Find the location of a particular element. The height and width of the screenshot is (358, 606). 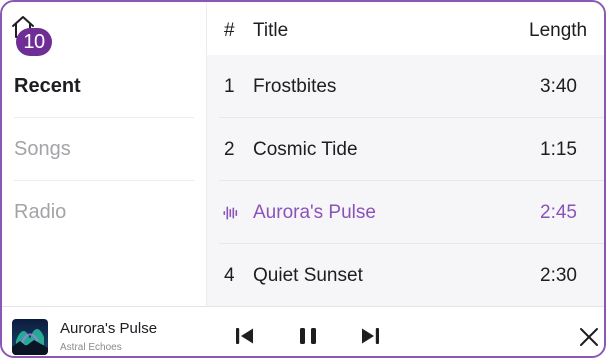

previous-button is located at coordinates (245, 336).